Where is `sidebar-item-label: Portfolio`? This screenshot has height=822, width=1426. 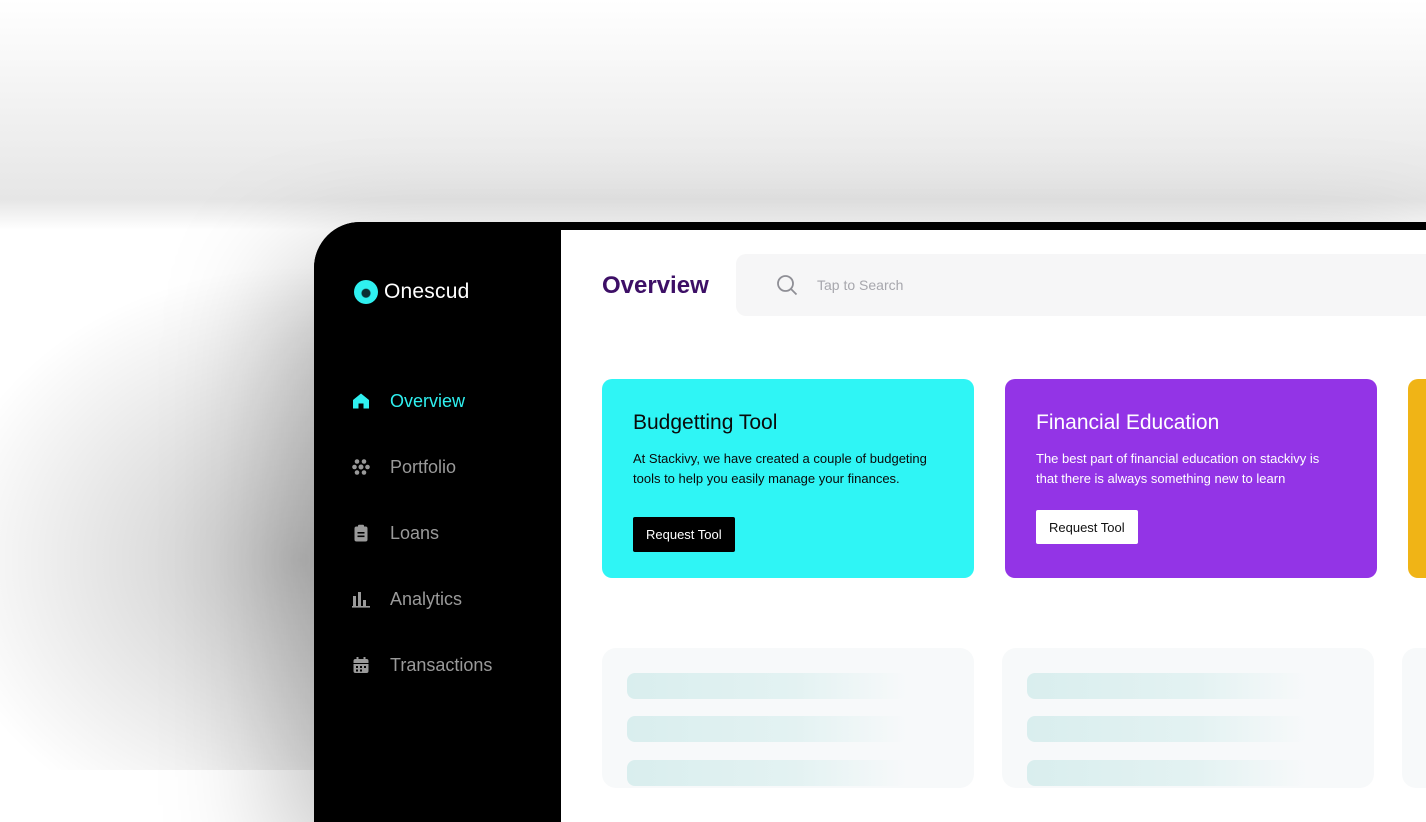 sidebar-item-label: Portfolio is located at coordinates (423, 466).